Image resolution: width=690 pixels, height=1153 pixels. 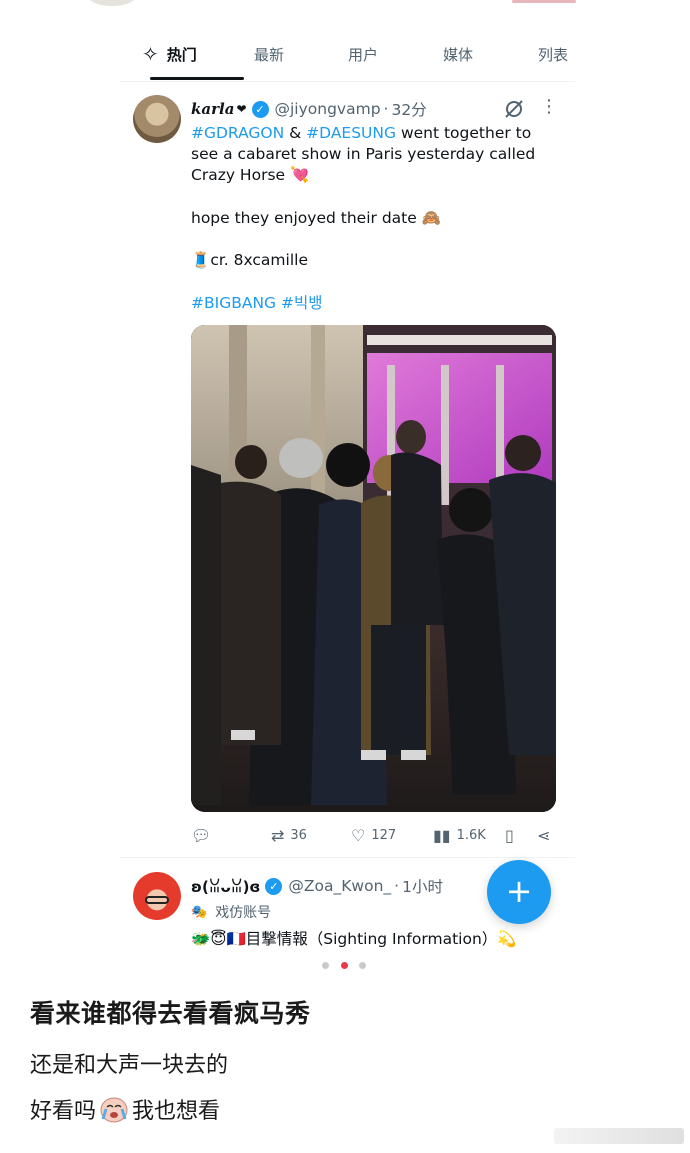 I want to click on handle: @Zoa_Kwon_, so click(x=339, y=886).